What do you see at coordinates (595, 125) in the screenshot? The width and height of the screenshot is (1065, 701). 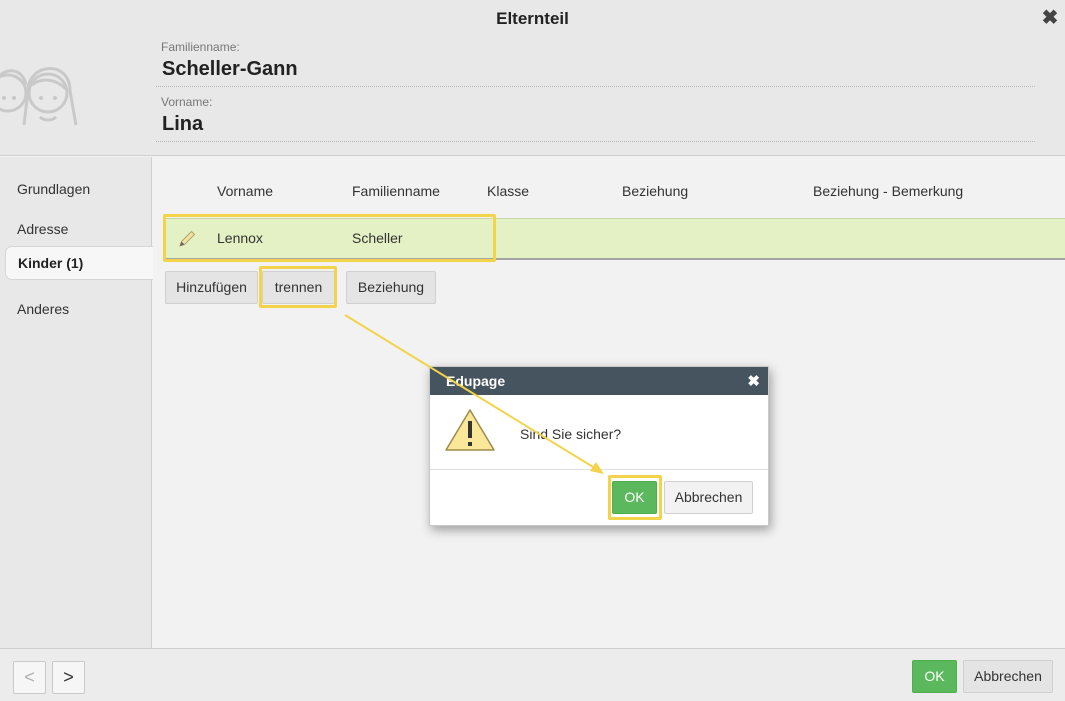 I see `first-name-value: Lina` at bounding box center [595, 125].